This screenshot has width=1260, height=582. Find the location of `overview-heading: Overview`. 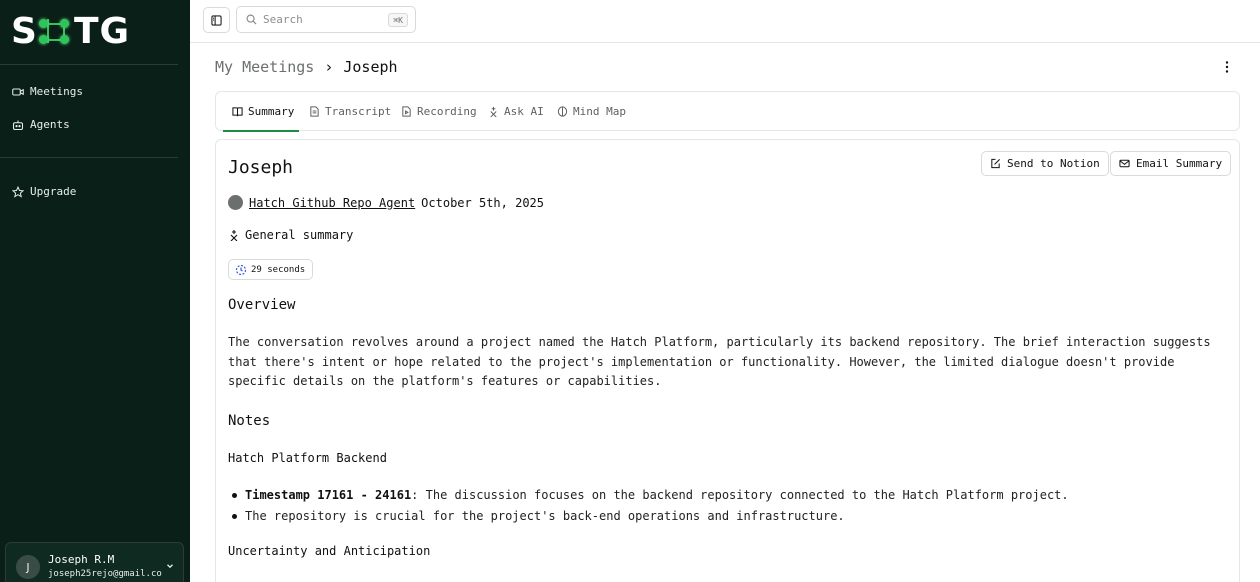

overview-heading: Overview is located at coordinates (262, 305).